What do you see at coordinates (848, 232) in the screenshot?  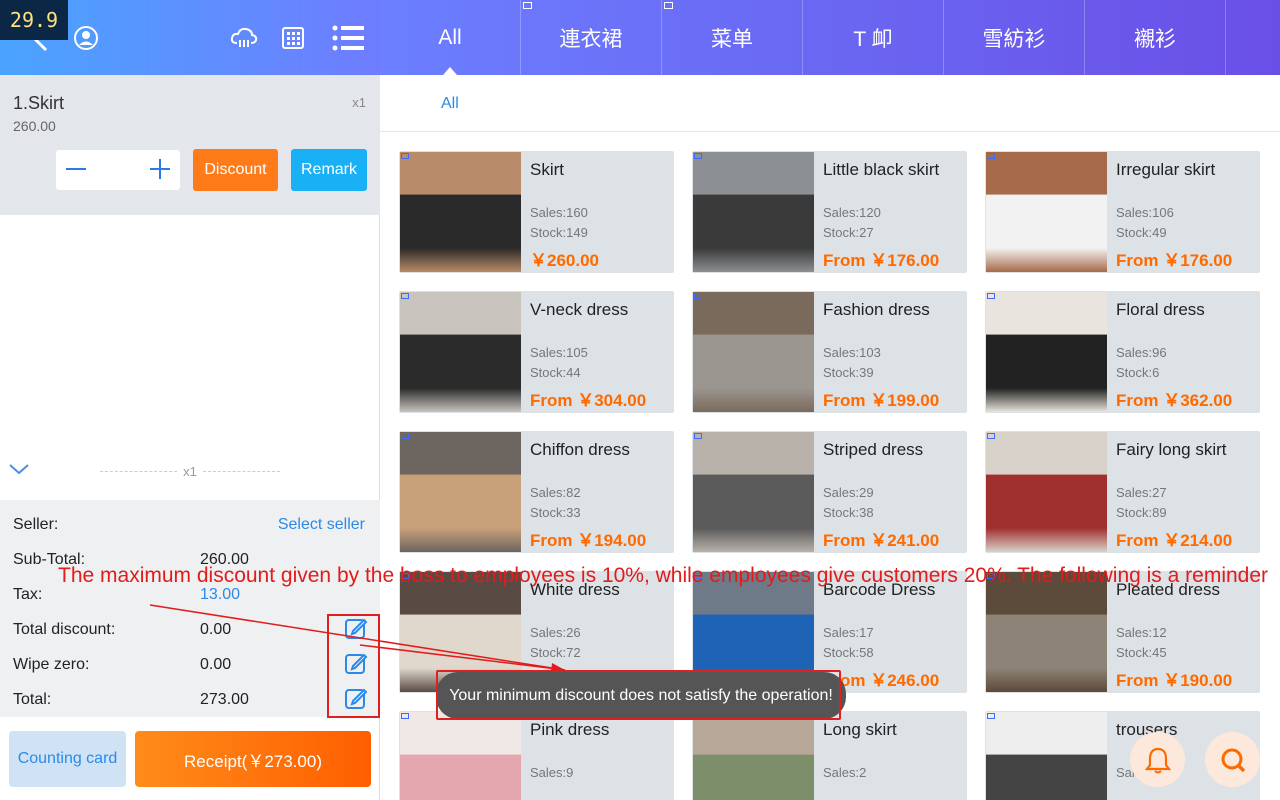 I see `product-stock: Stock:27` at bounding box center [848, 232].